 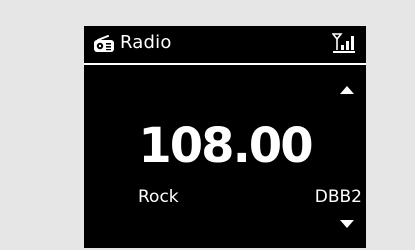 What do you see at coordinates (225, 44) in the screenshot?
I see `display-header: Radio` at bounding box center [225, 44].